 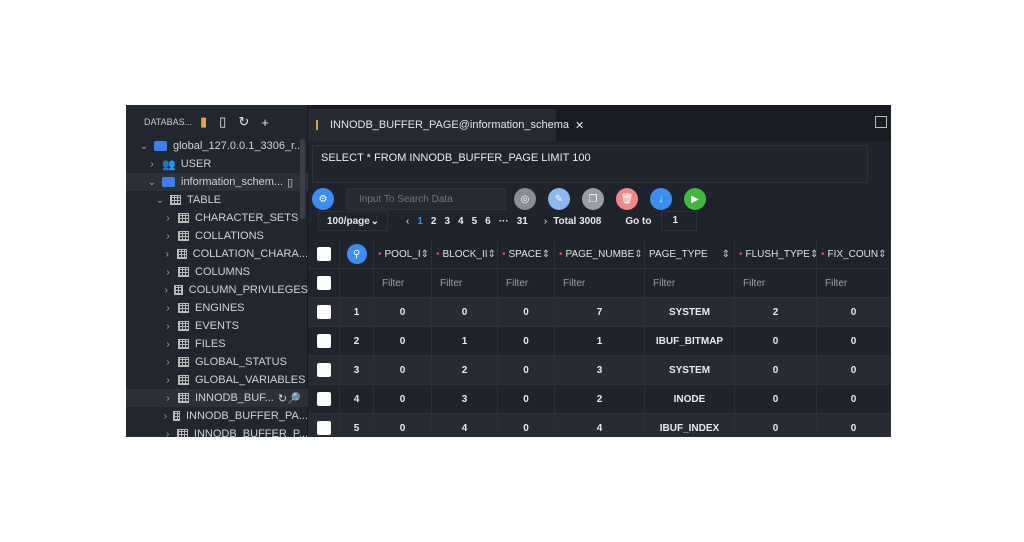 I want to click on table-node: › CHARACTER_SETS, so click(x=217, y=218).